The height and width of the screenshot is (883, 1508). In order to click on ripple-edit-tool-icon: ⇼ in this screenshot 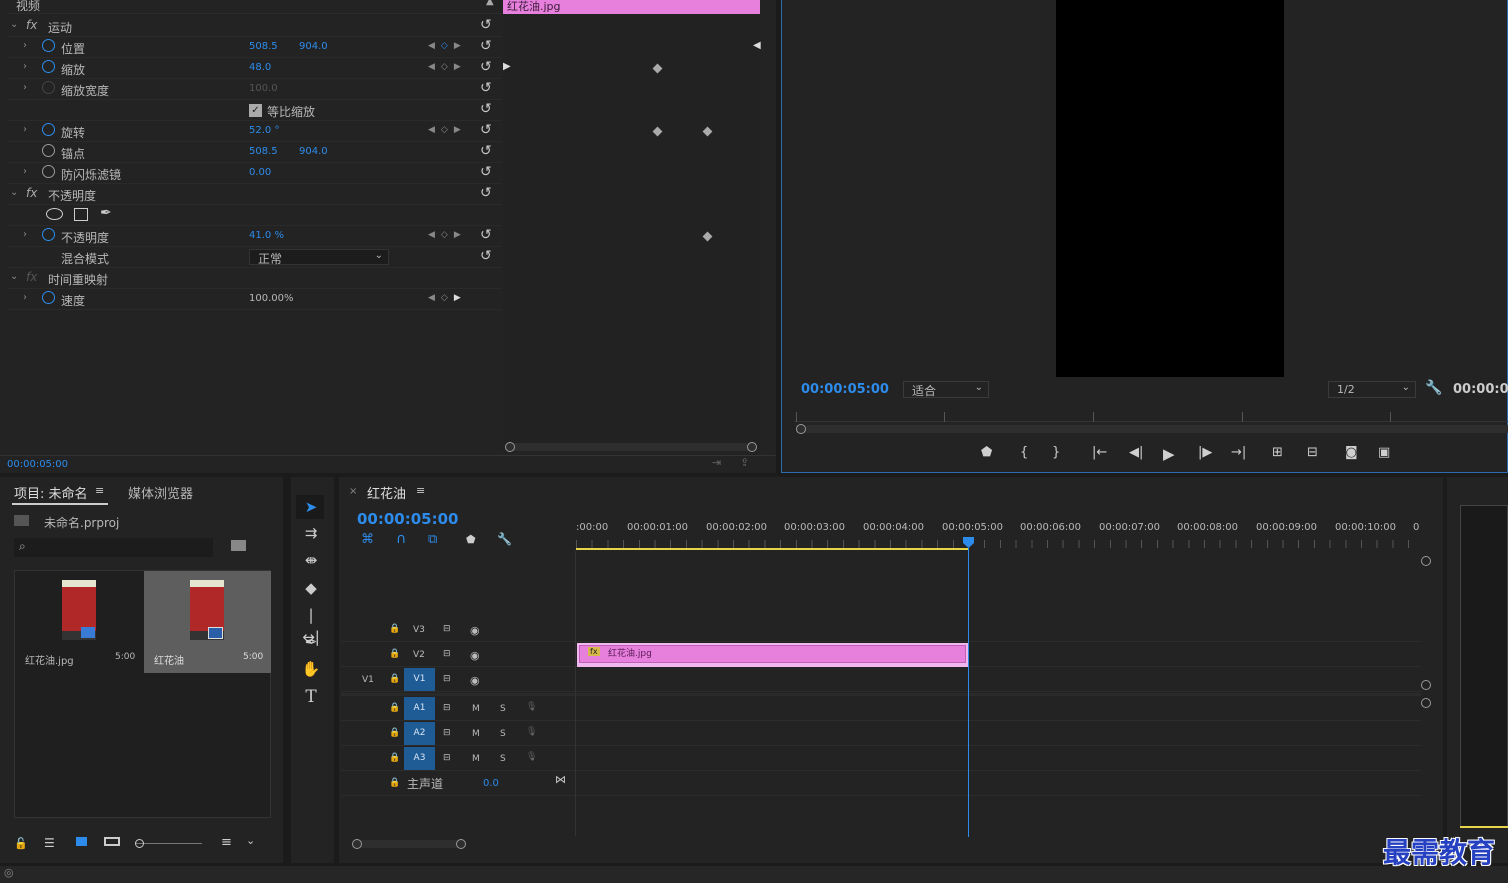, I will do `click(311, 560)`.